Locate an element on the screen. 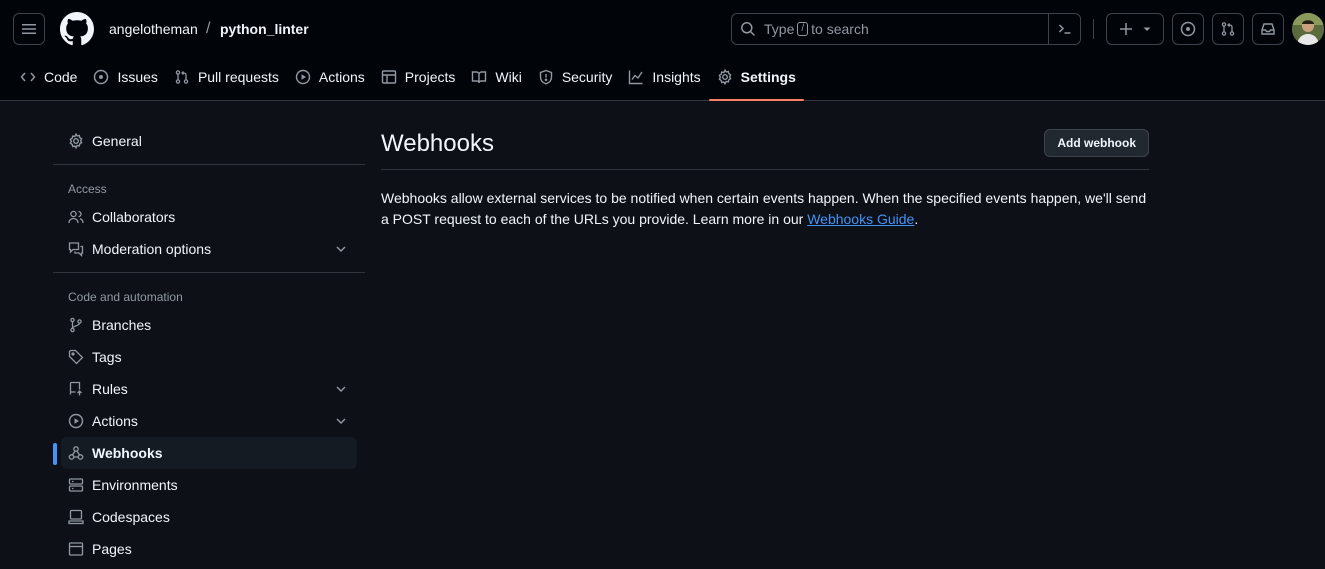 The image size is (1325, 569). add-webhook-button: Add webhook is located at coordinates (1096, 143).